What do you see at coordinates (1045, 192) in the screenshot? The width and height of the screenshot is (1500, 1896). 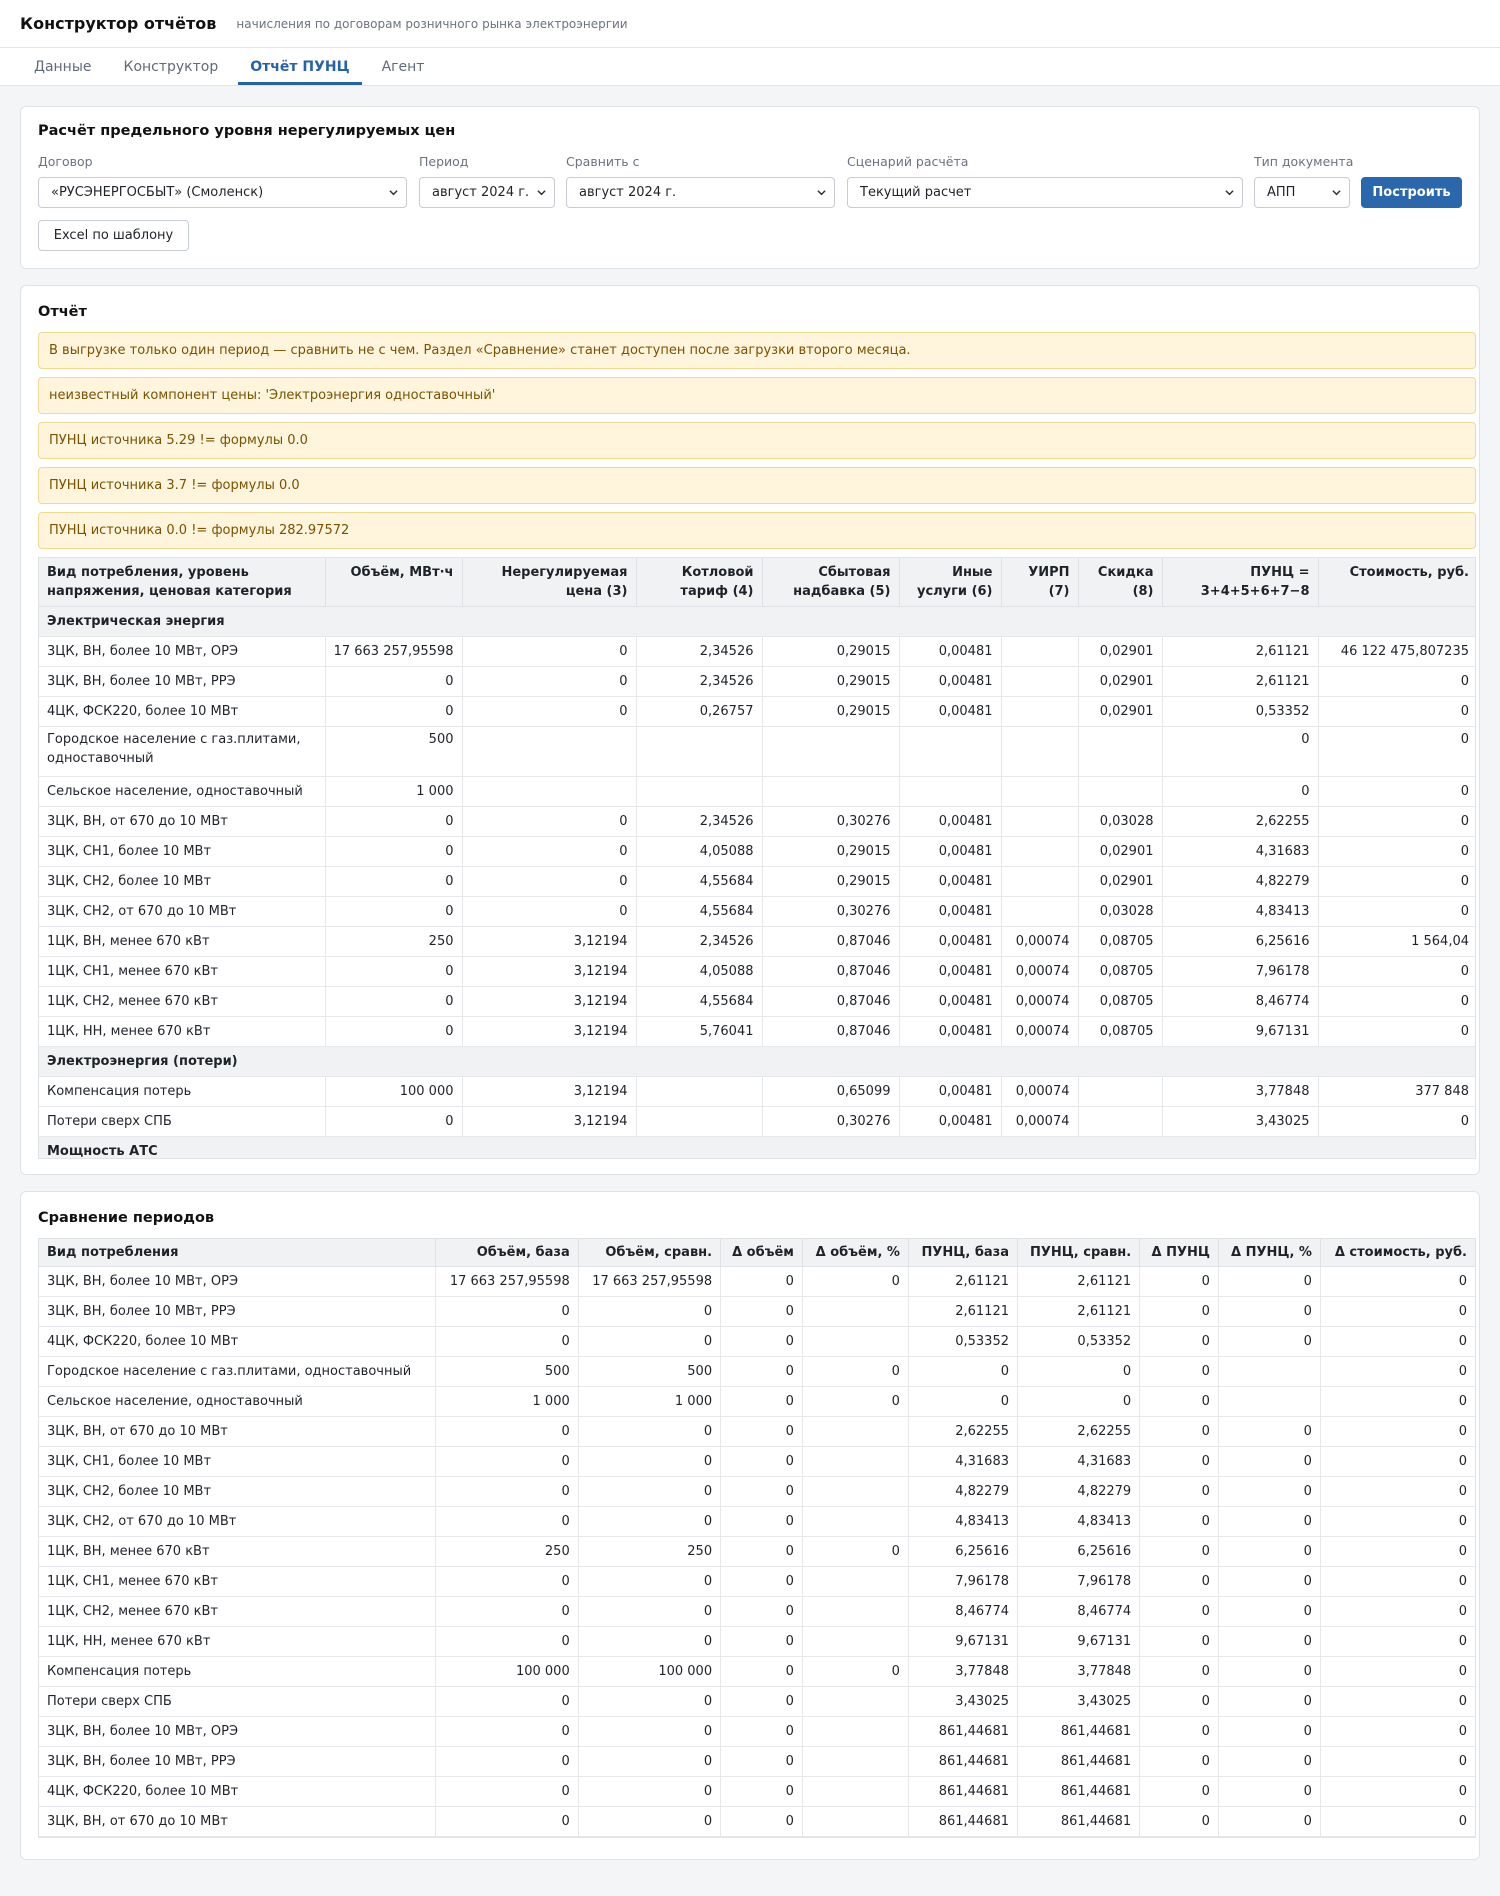 I see `scenario-select: Текущий расчет` at bounding box center [1045, 192].